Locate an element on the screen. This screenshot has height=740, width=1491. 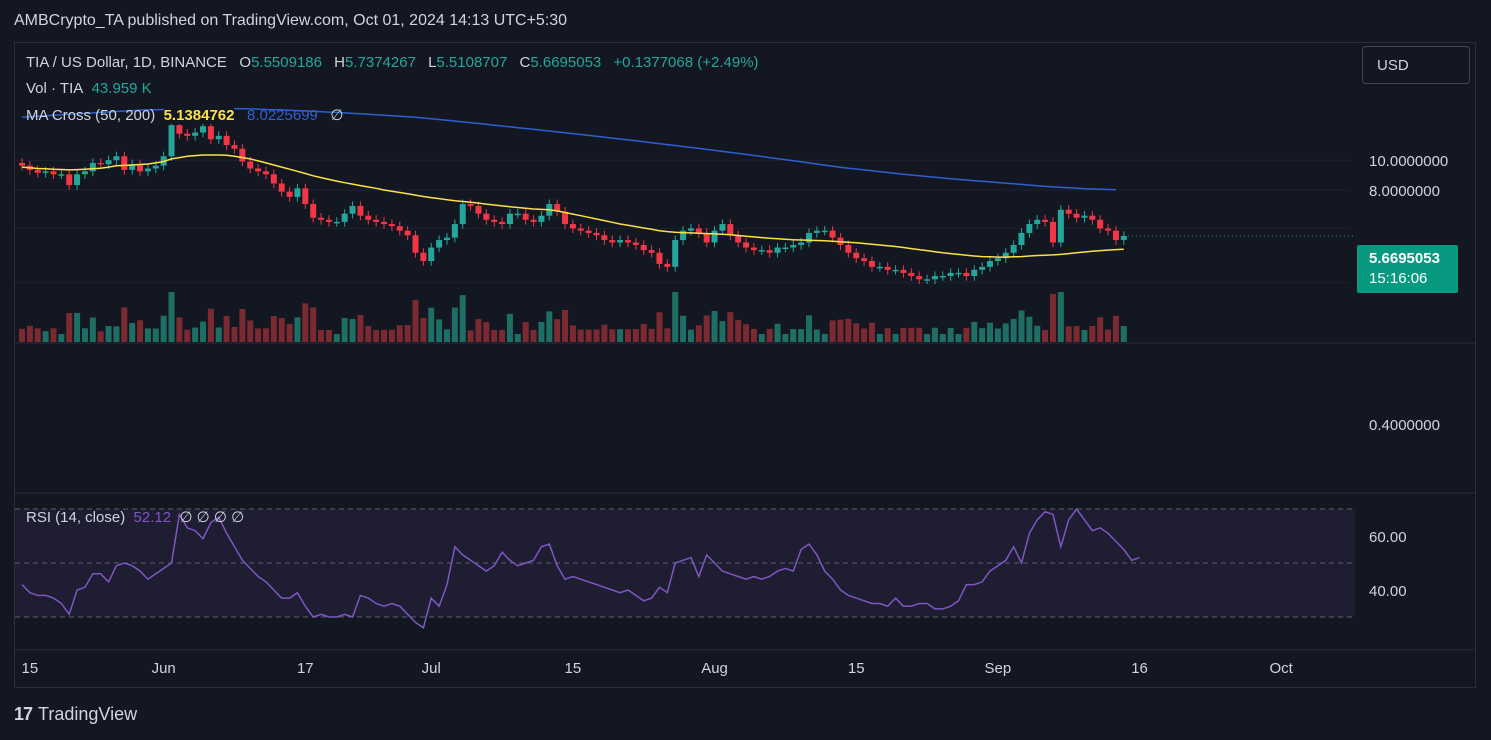
tradingview-logo: 17 TradingView is located at coordinates (75, 714).